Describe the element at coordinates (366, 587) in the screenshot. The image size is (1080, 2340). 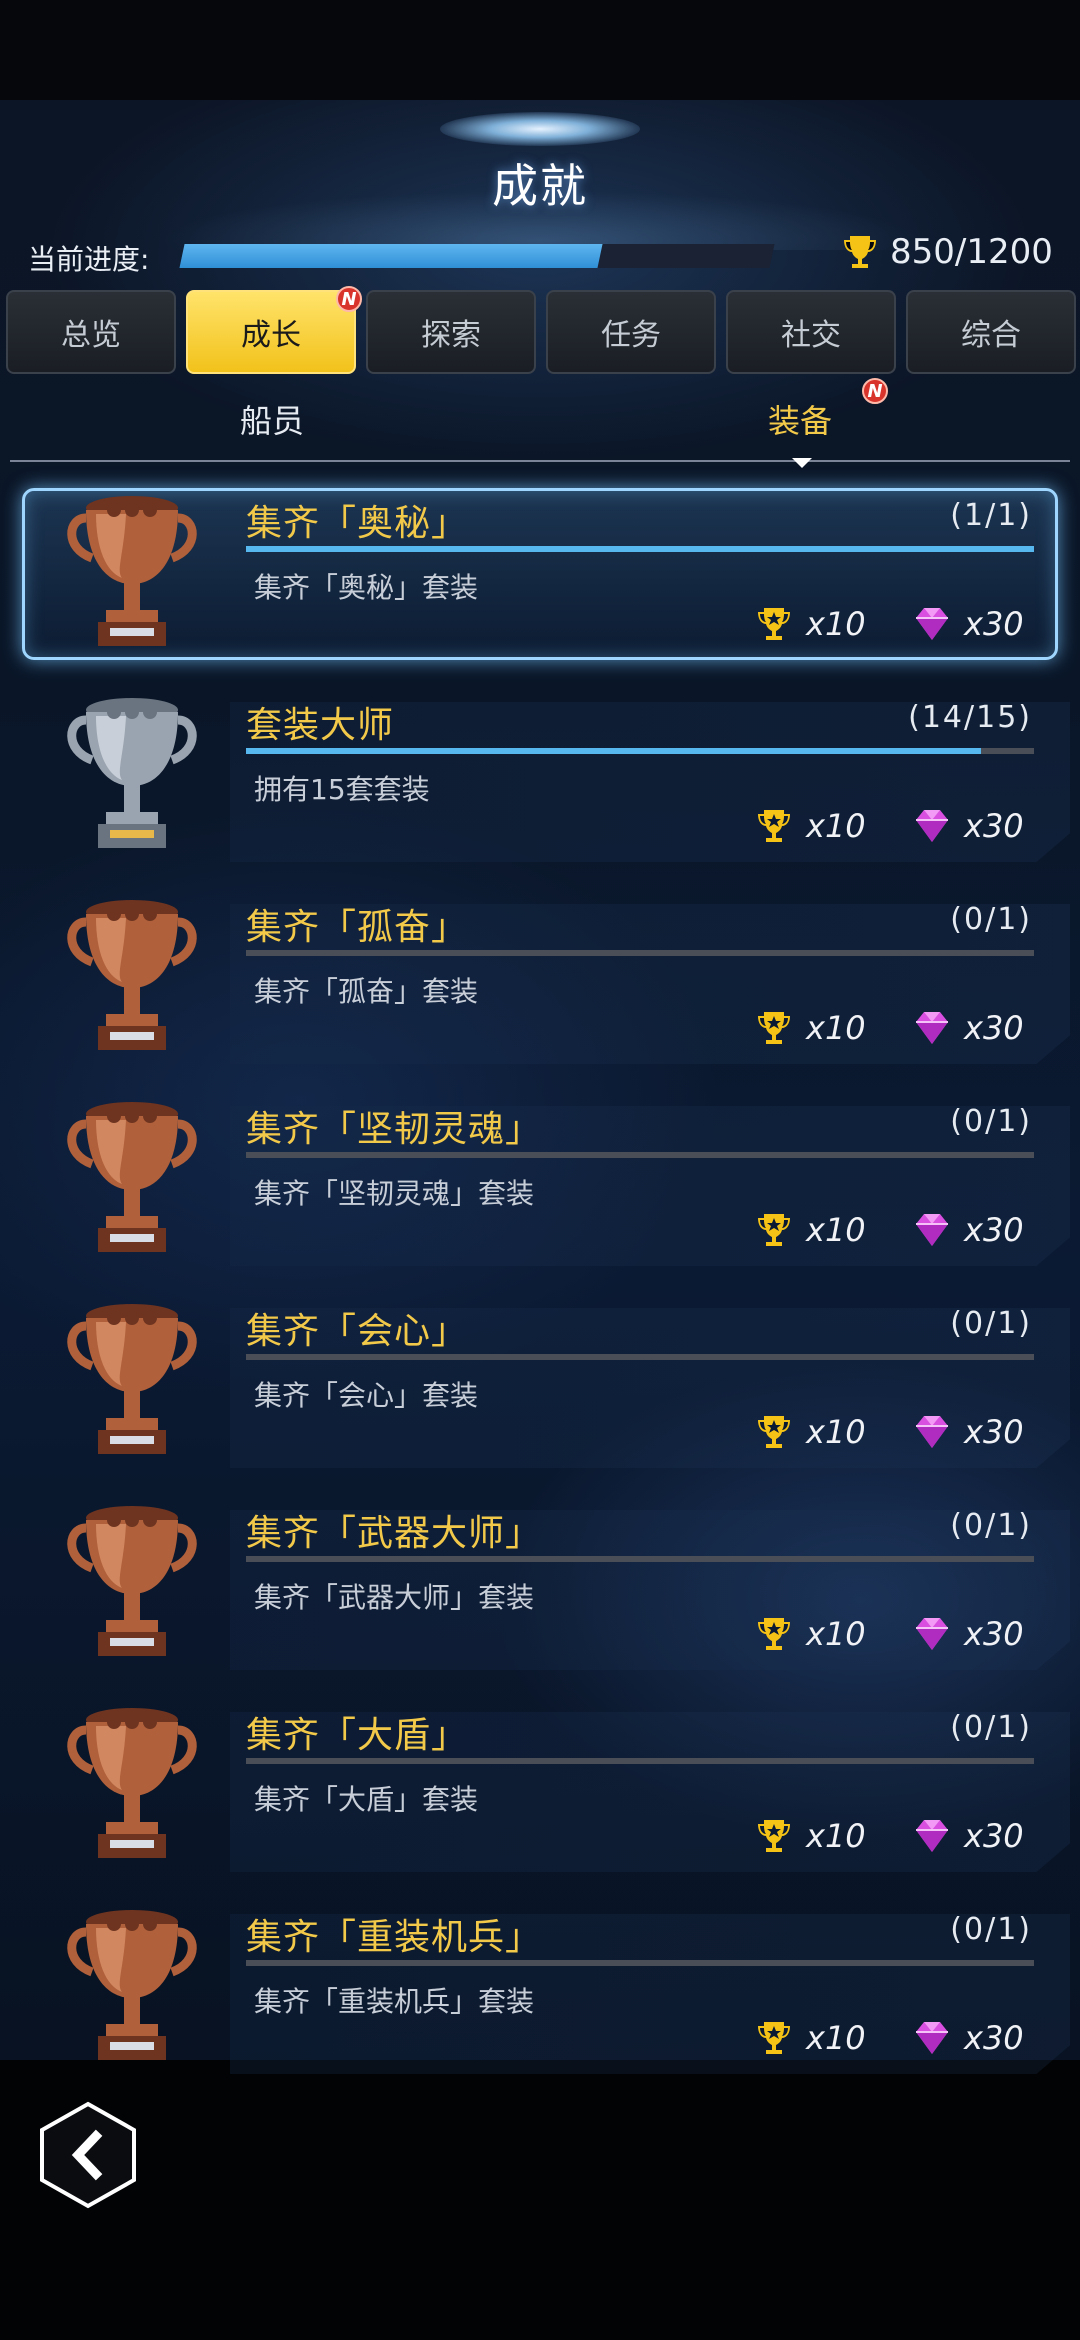
I see `achievement-description: 集齐「奥秘」套装` at that location.